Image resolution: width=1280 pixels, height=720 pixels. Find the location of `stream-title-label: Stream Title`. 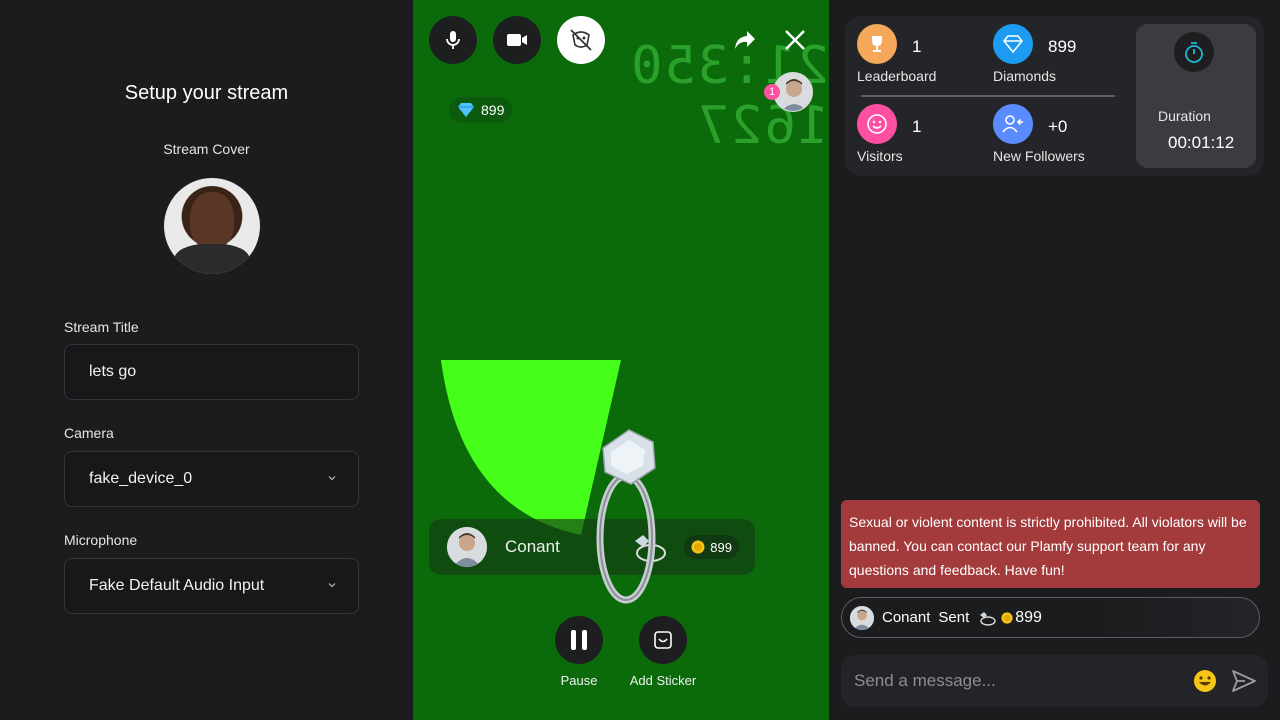

stream-title-label: Stream Title is located at coordinates (101, 327).